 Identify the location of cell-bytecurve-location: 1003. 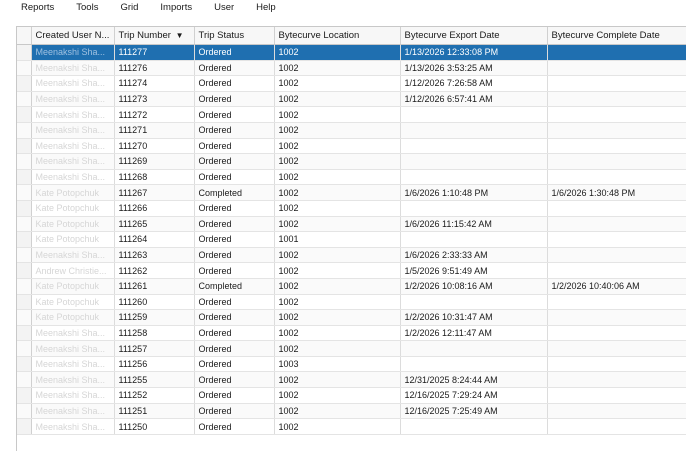
(337, 364).